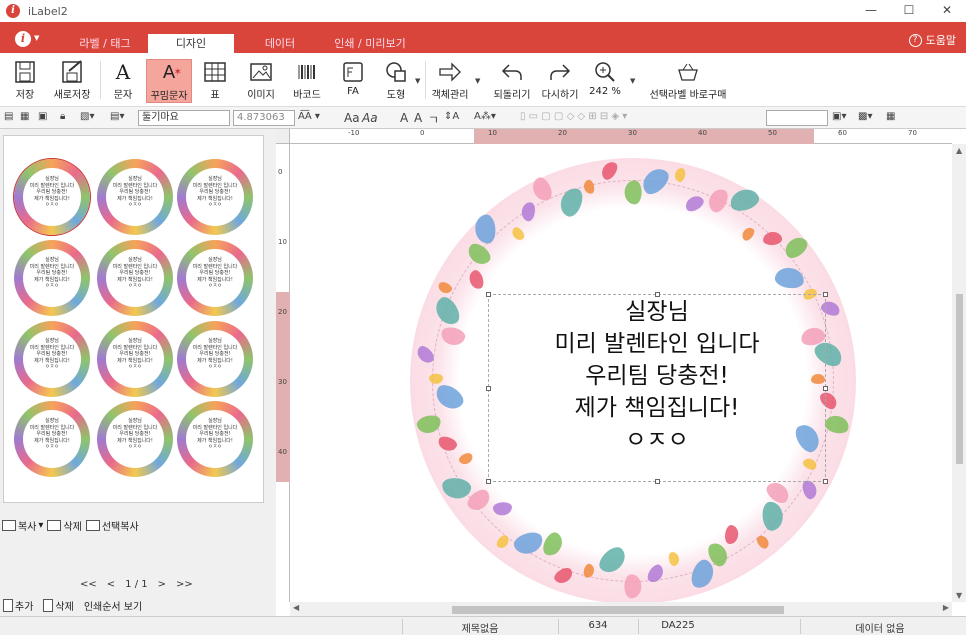 The width and height of the screenshot is (966, 635). Describe the element at coordinates (87, 118) in the screenshot. I see `layout-icon: ▧▾` at that location.